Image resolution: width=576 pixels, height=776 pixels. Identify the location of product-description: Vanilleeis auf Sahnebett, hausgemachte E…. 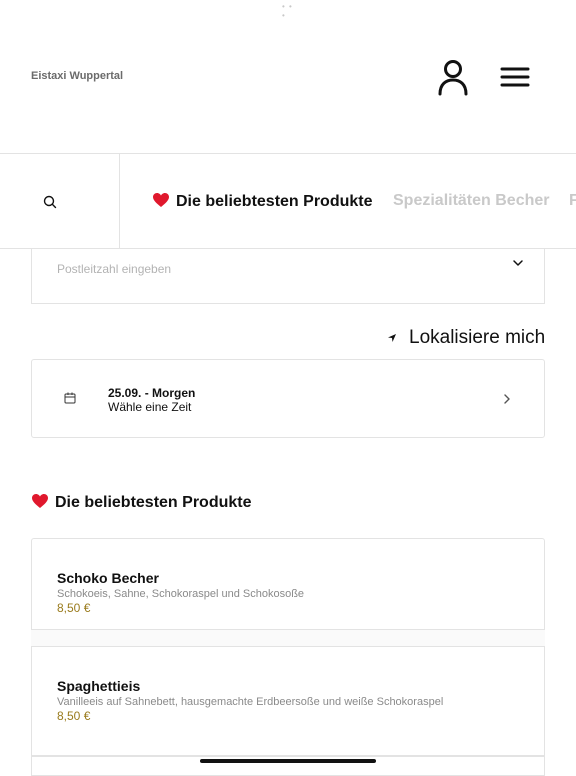
(250, 702).